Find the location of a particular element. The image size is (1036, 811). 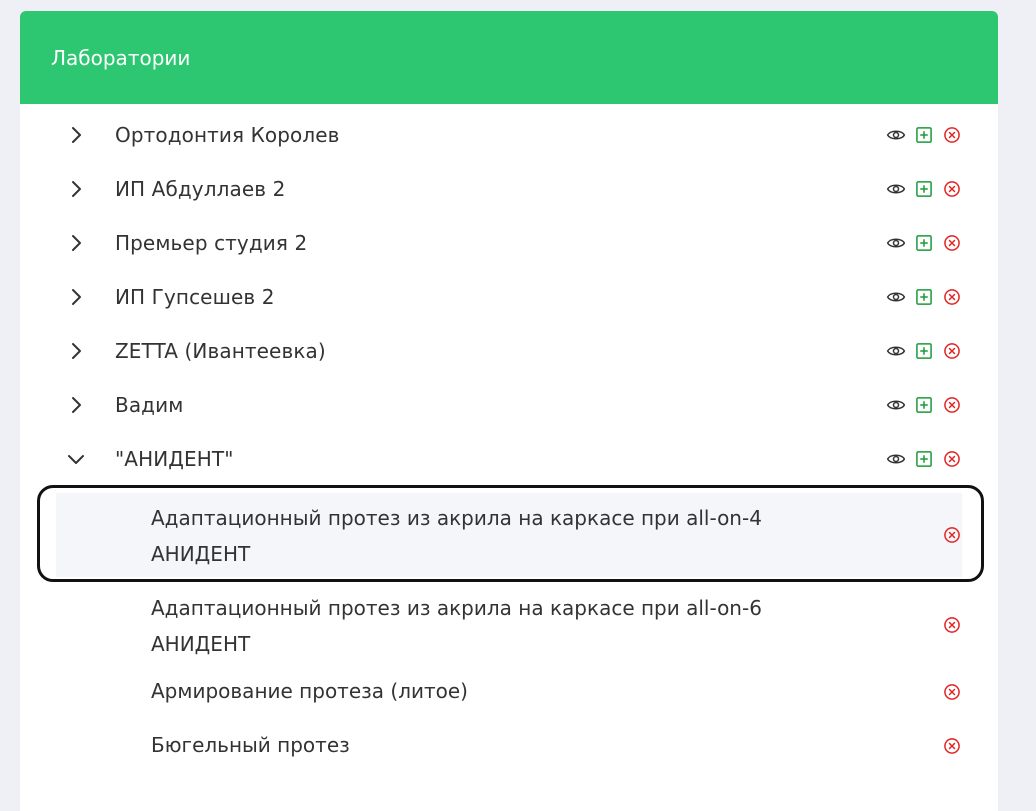

lab-name: Ортодонтия Королев is located at coordinates (227, 135).